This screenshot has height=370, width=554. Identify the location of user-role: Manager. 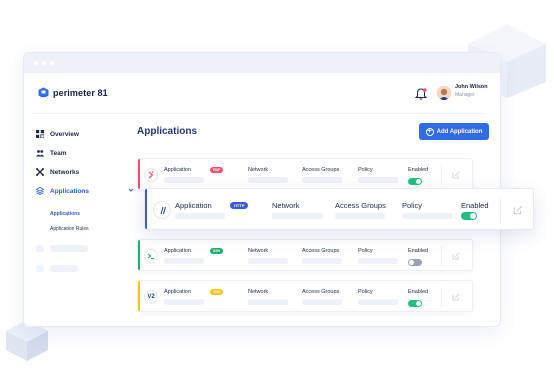
(465, 94).